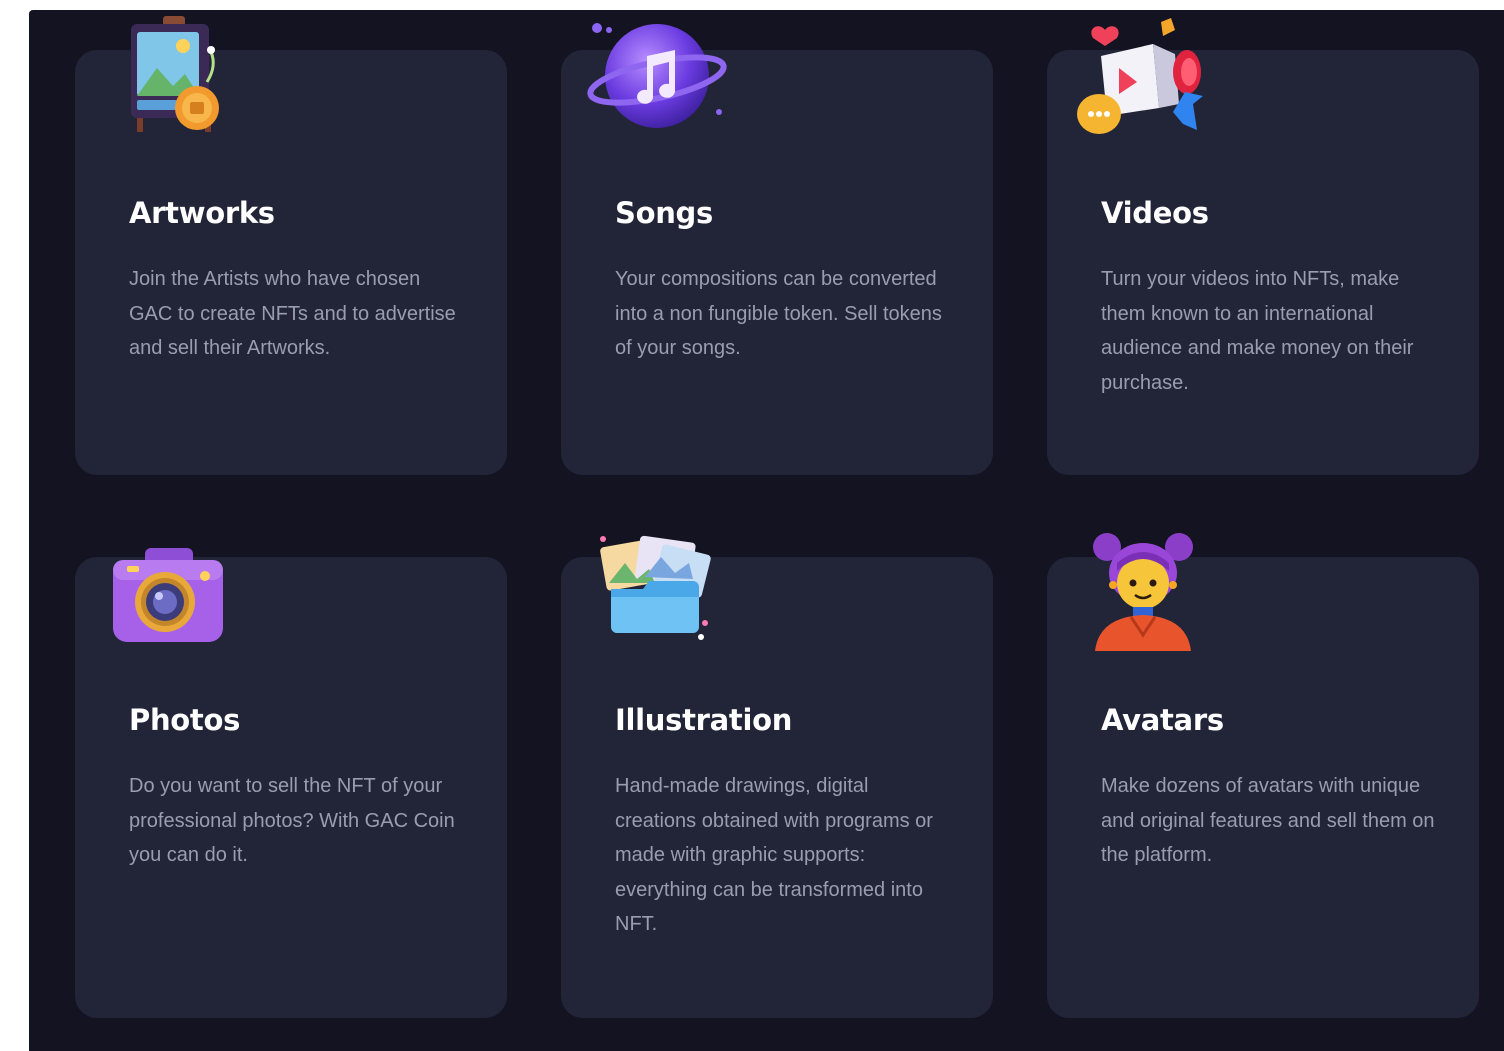 The height and width of the screenshot is (1051, 1504). I want to click on picture-folder-icon, so click(655, 588).